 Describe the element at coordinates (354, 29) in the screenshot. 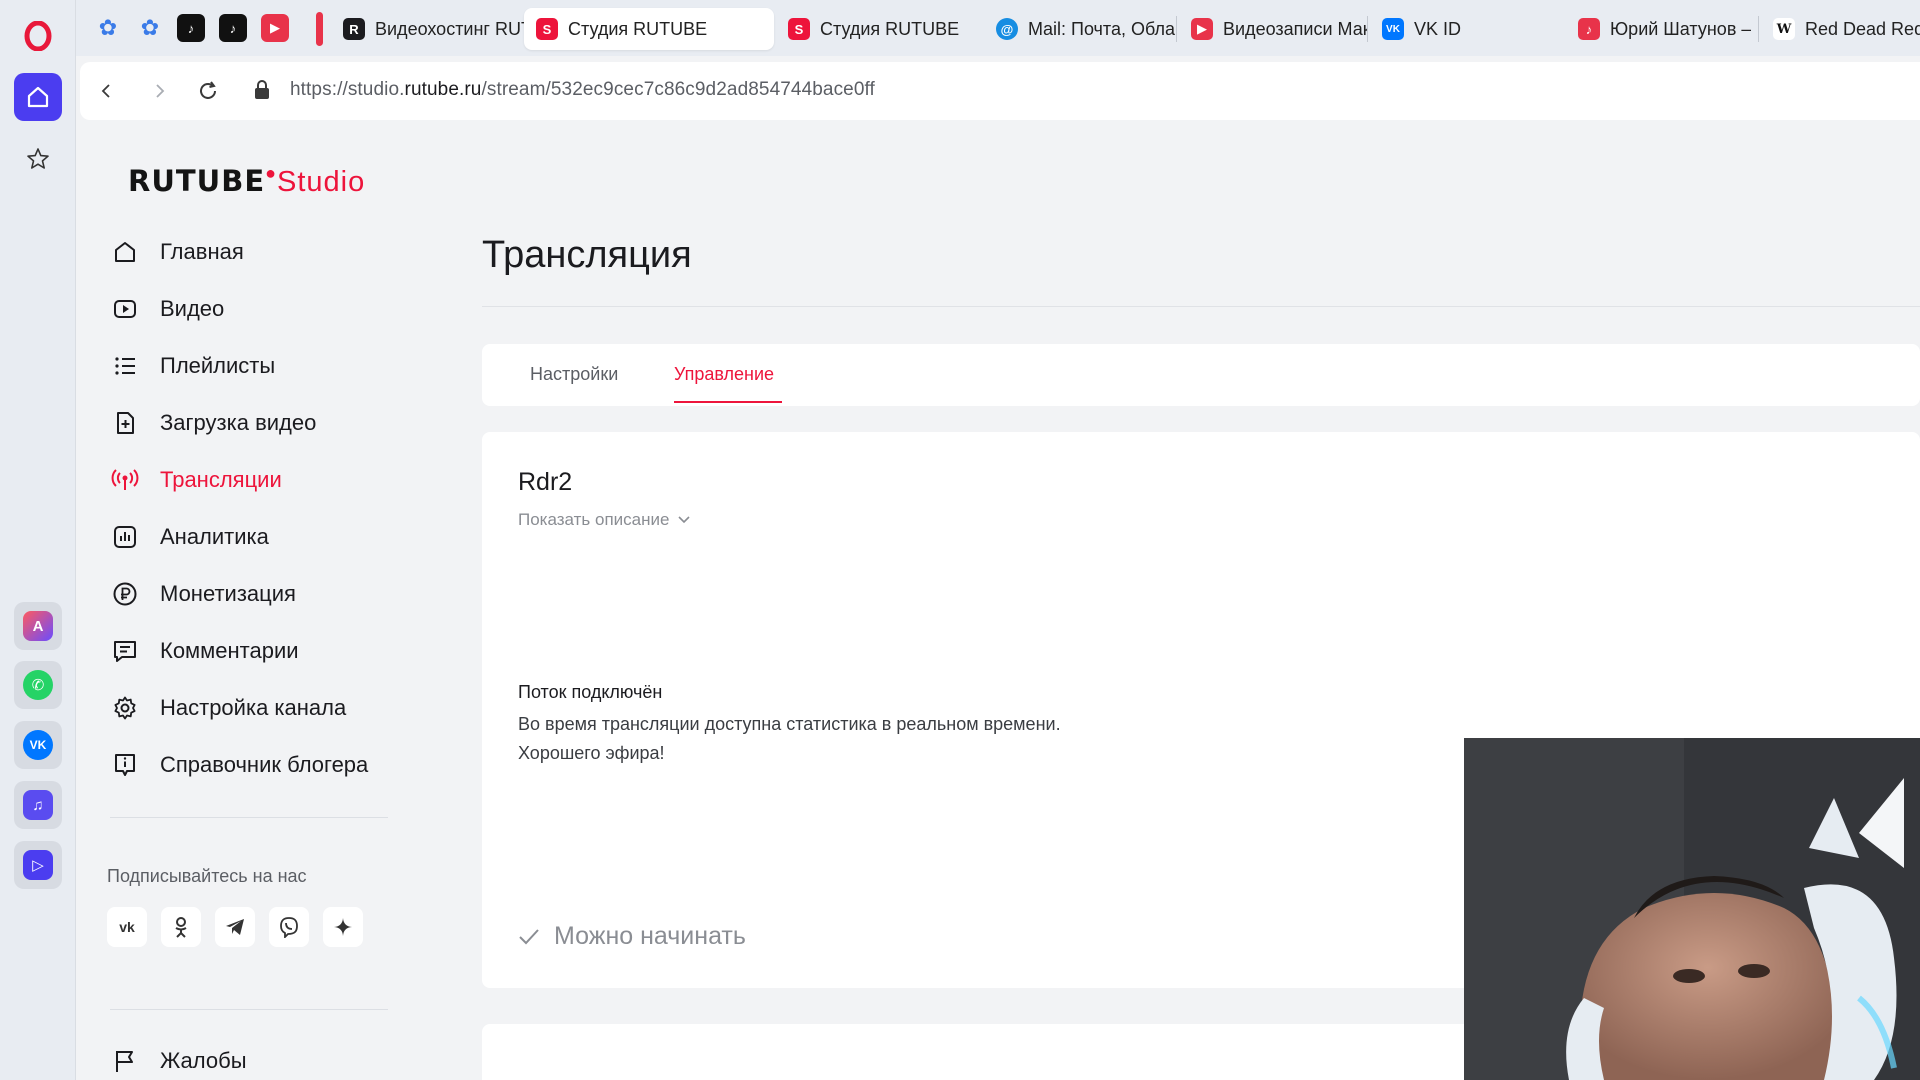

I see `rutube-r-icon: R` at that location.